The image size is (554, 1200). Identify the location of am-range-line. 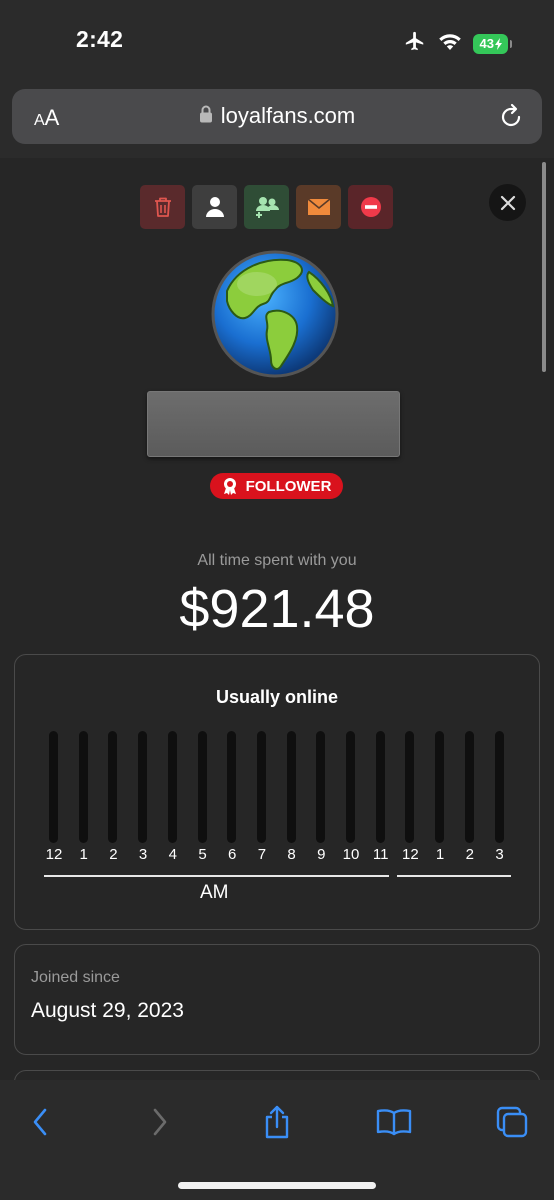
(216, 876).